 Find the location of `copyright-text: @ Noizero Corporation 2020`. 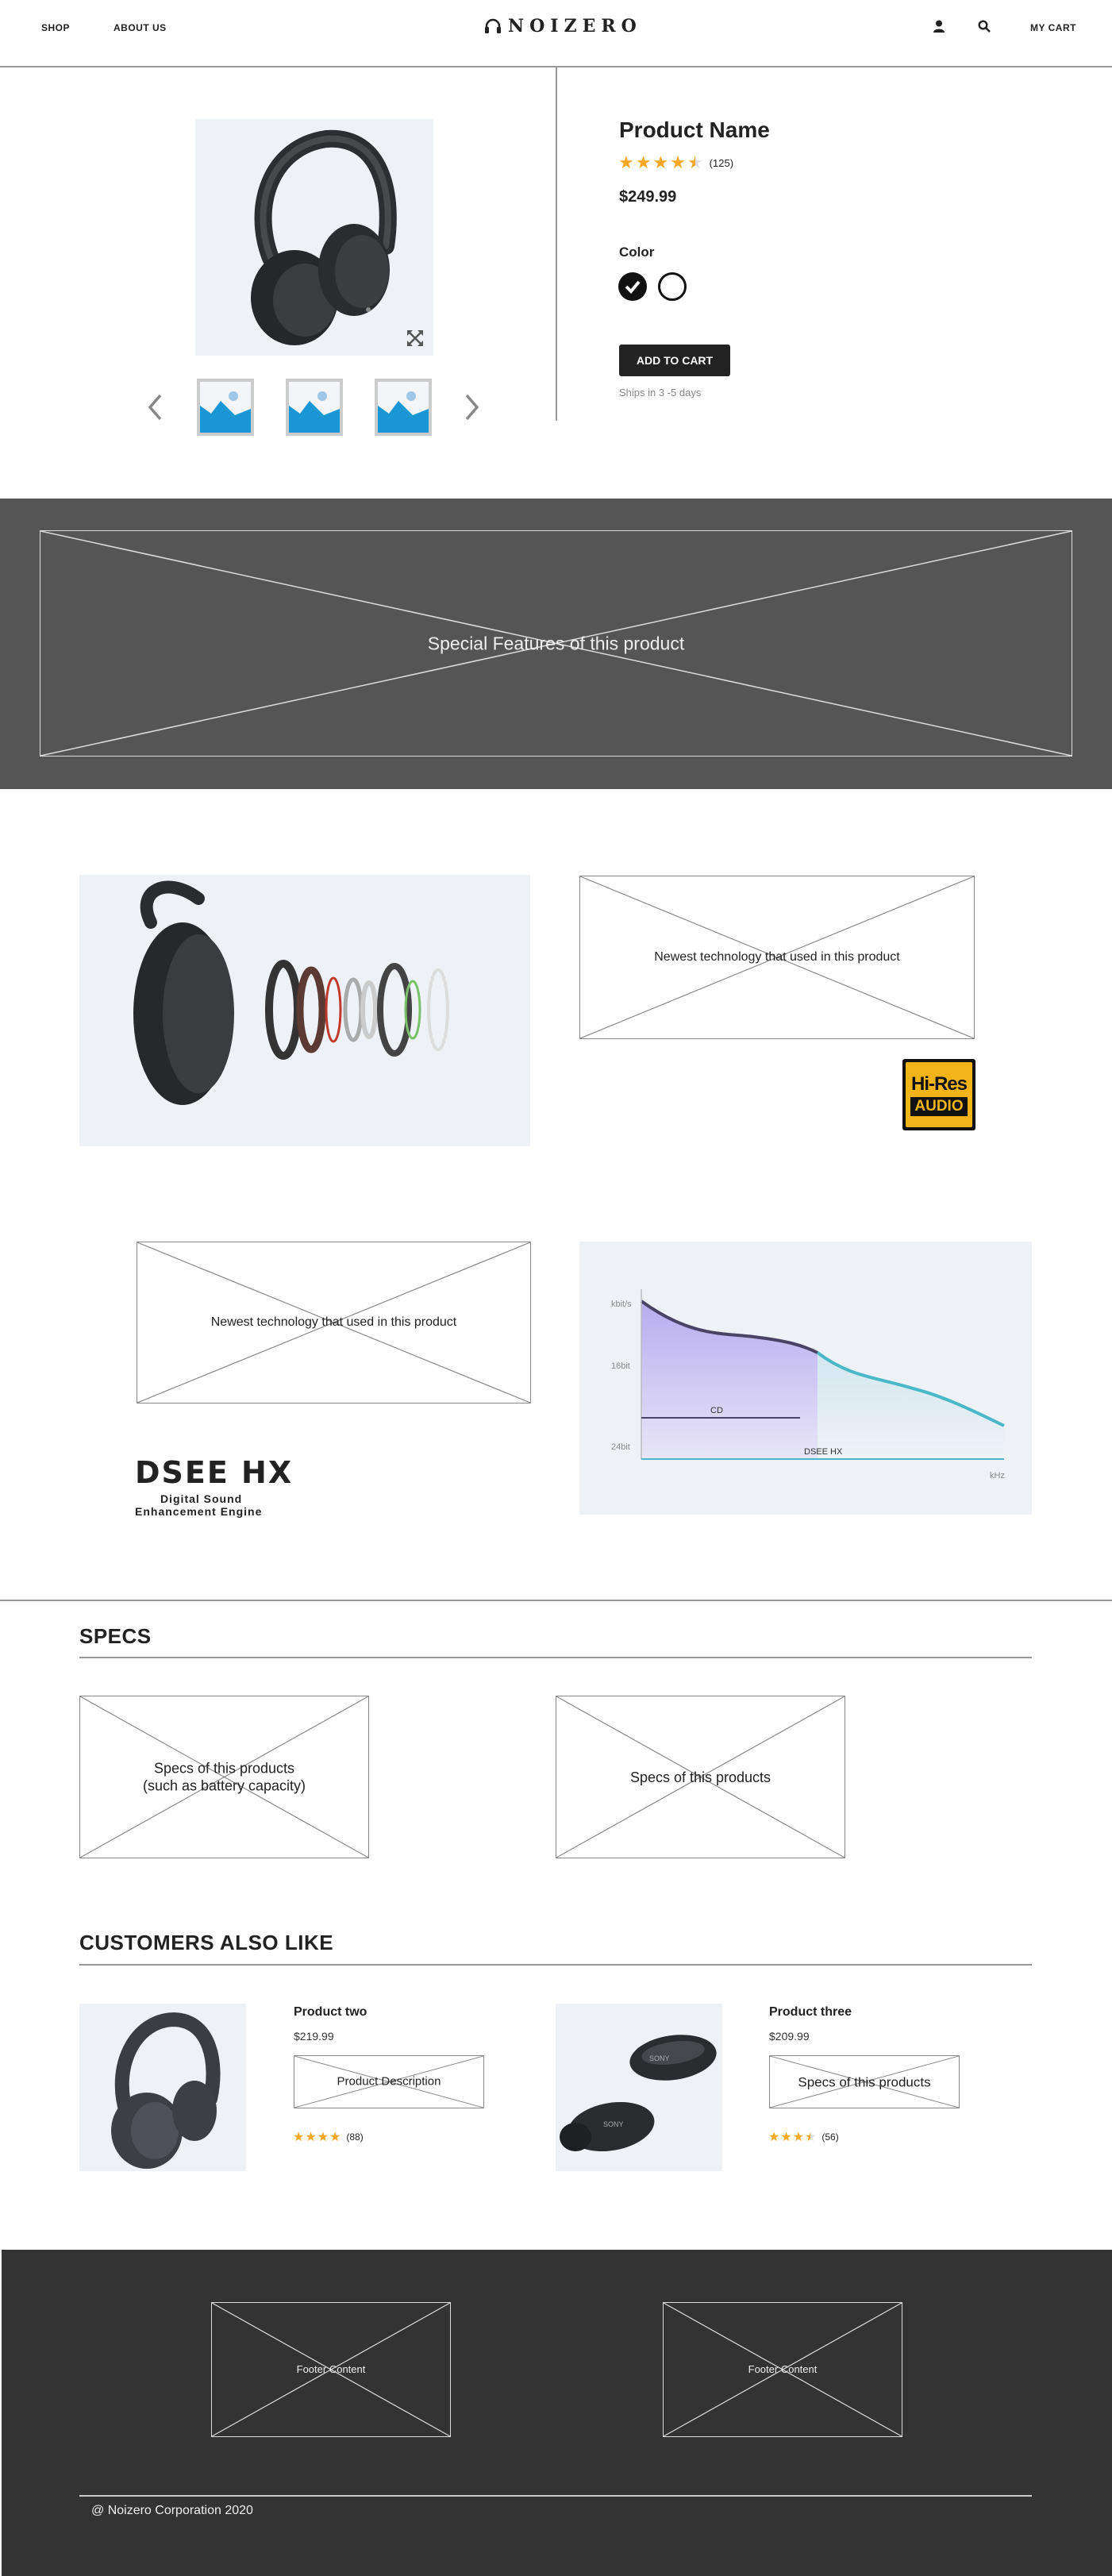

copyright-text: @ Noizero Corporation 2020 is located at coordinates (172, 2510).